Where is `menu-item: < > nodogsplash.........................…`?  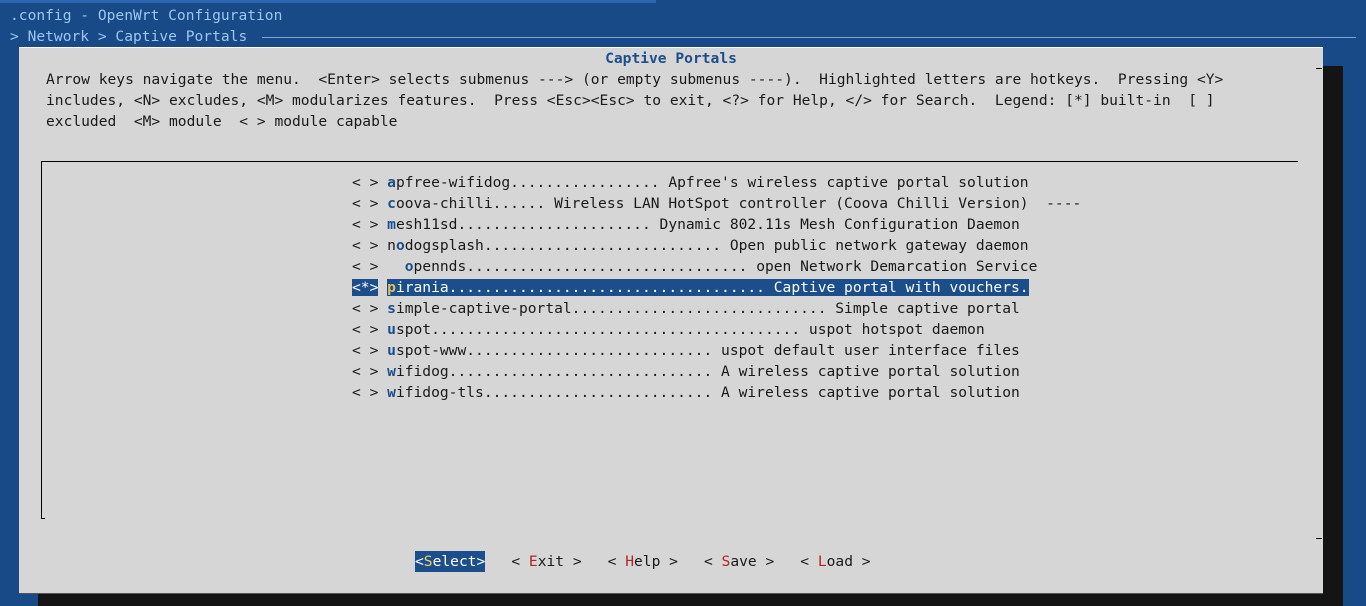
menu-item: < > nodogsplash.........................… is located at coordinates (716, 245).